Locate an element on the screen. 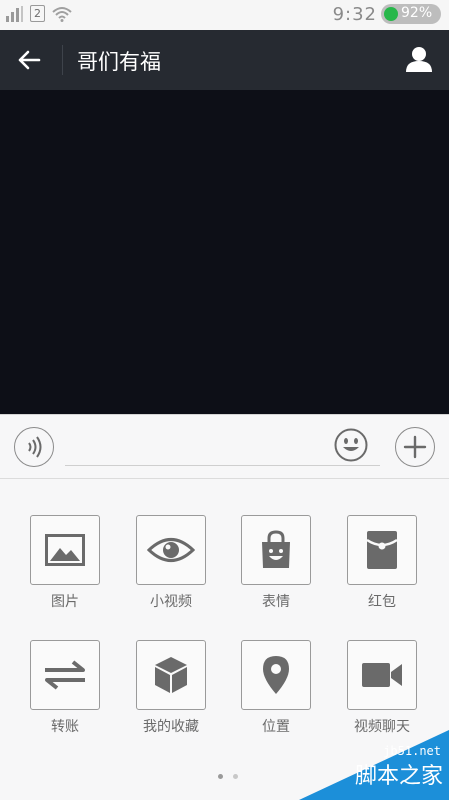  panel-item-image: 图片 is located at coordinates (65, 563).